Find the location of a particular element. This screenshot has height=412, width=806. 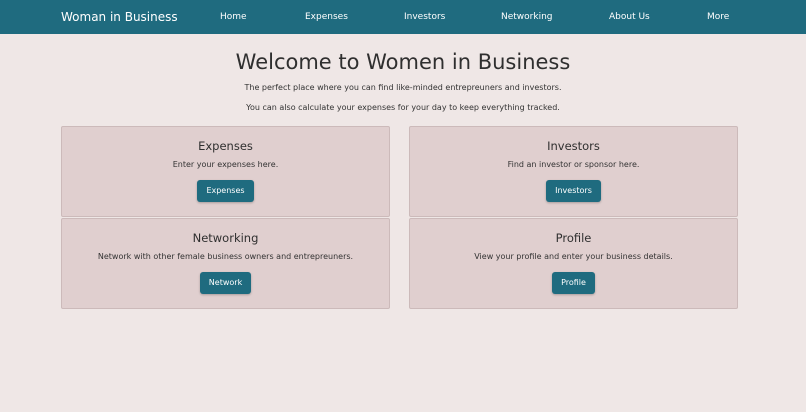

investors-button: Investors is located at coordinates (573, 191).